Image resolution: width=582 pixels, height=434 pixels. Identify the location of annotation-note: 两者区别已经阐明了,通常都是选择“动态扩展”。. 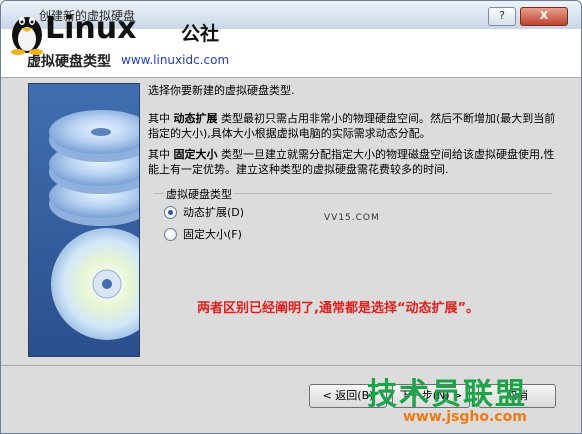
(338, 308).